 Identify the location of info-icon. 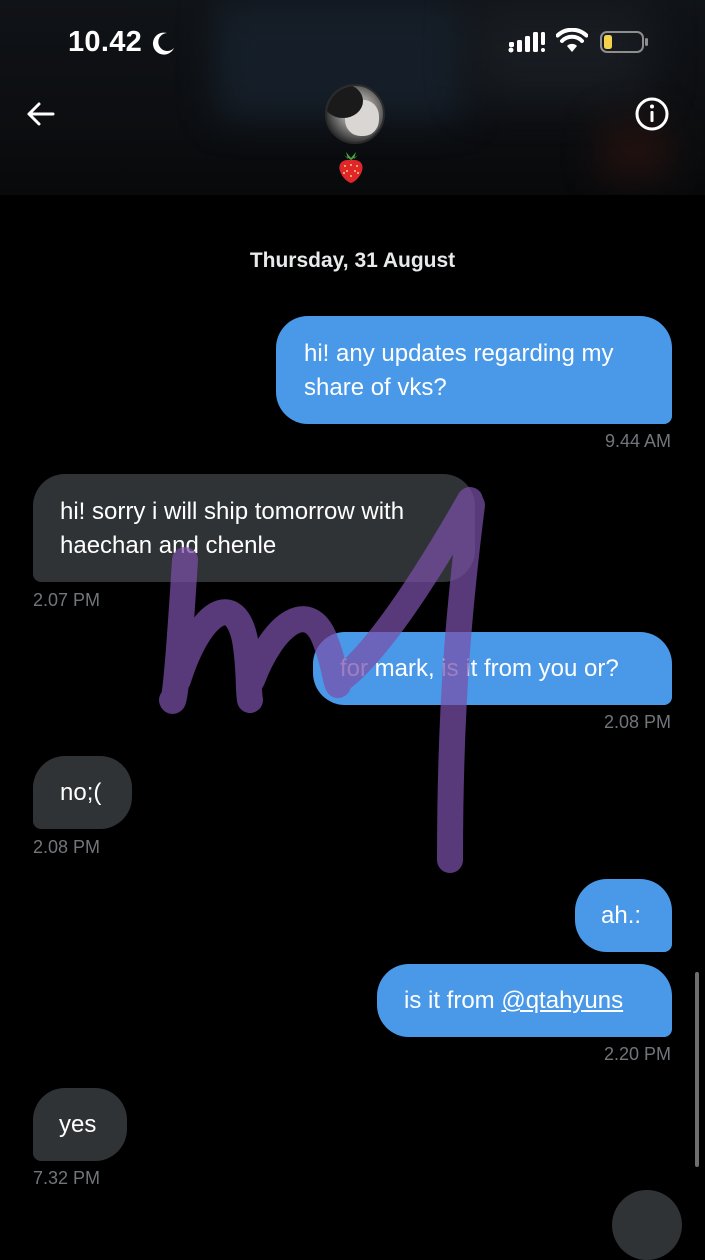
(652, 114).